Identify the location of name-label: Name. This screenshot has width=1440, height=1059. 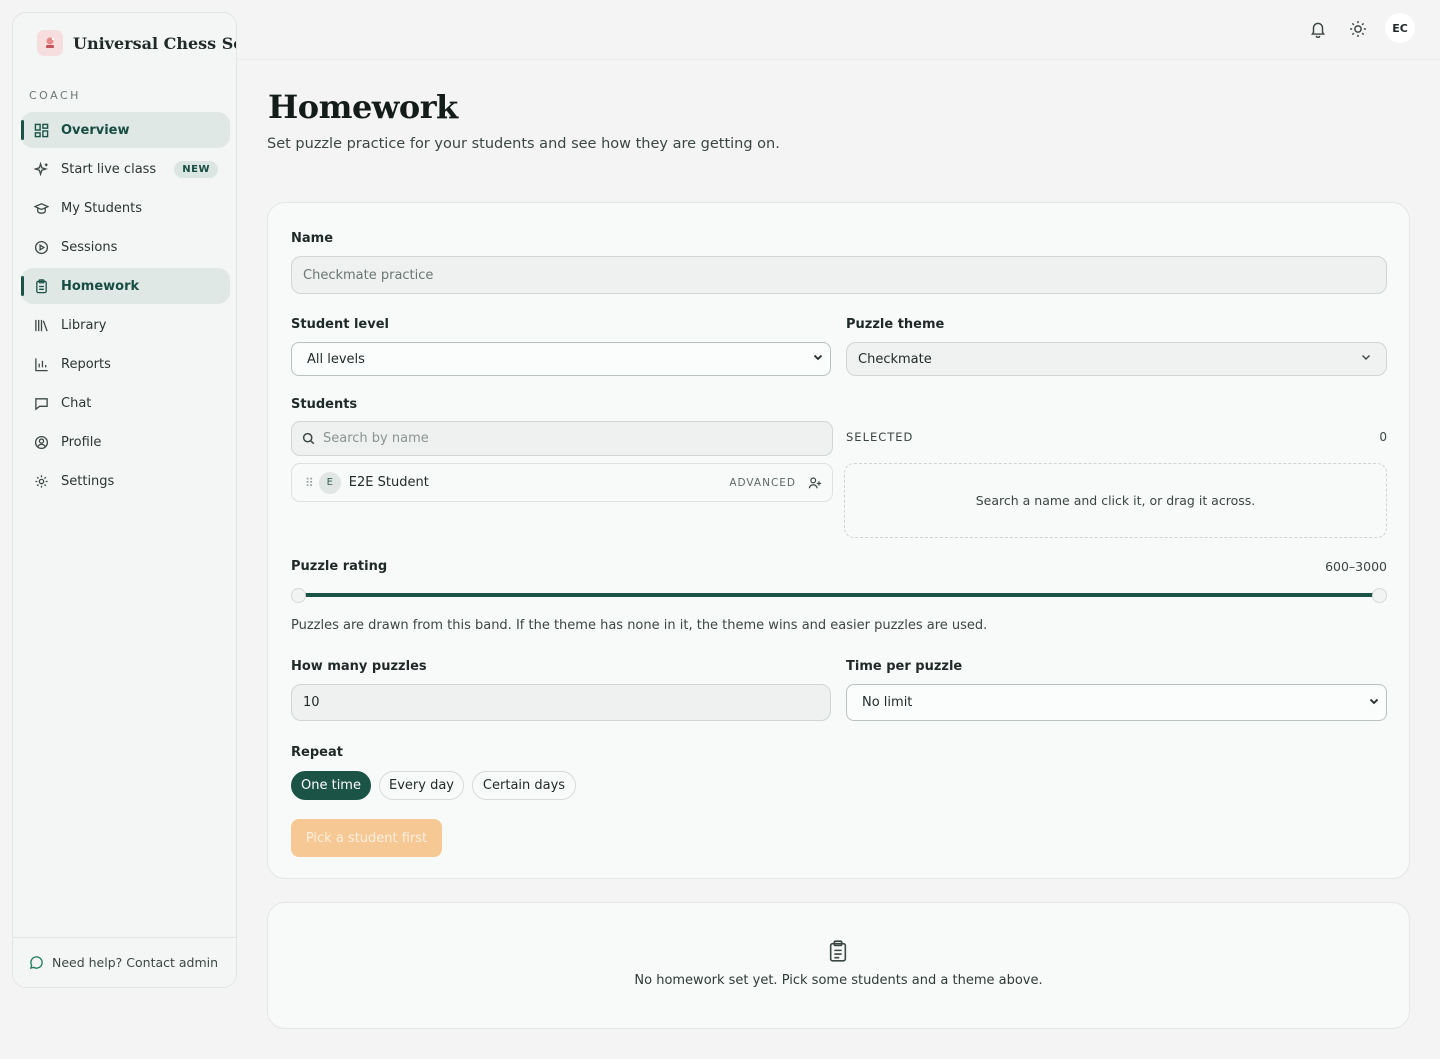
(312, 238).